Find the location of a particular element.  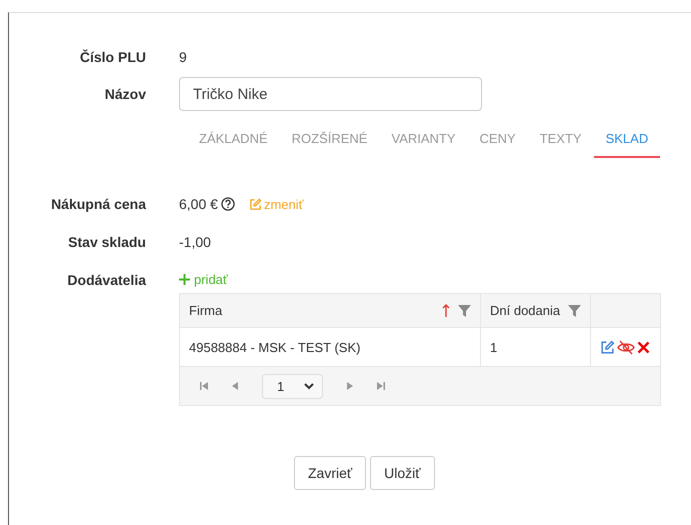

hidden-eye-icon is located at coordinates (626, 347).